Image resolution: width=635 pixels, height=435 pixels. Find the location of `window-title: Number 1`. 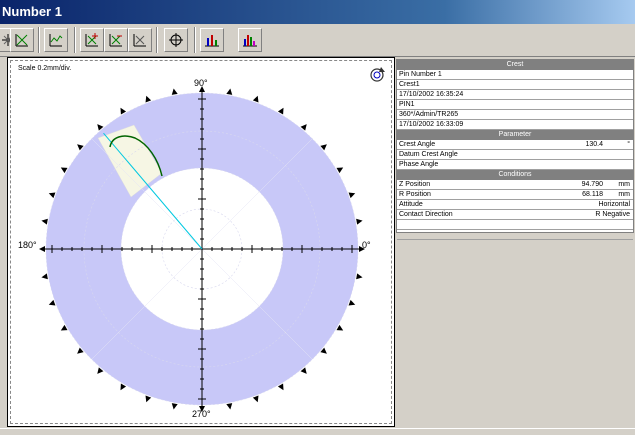

window-title: Number 1 is located at coordinates (32, 11).